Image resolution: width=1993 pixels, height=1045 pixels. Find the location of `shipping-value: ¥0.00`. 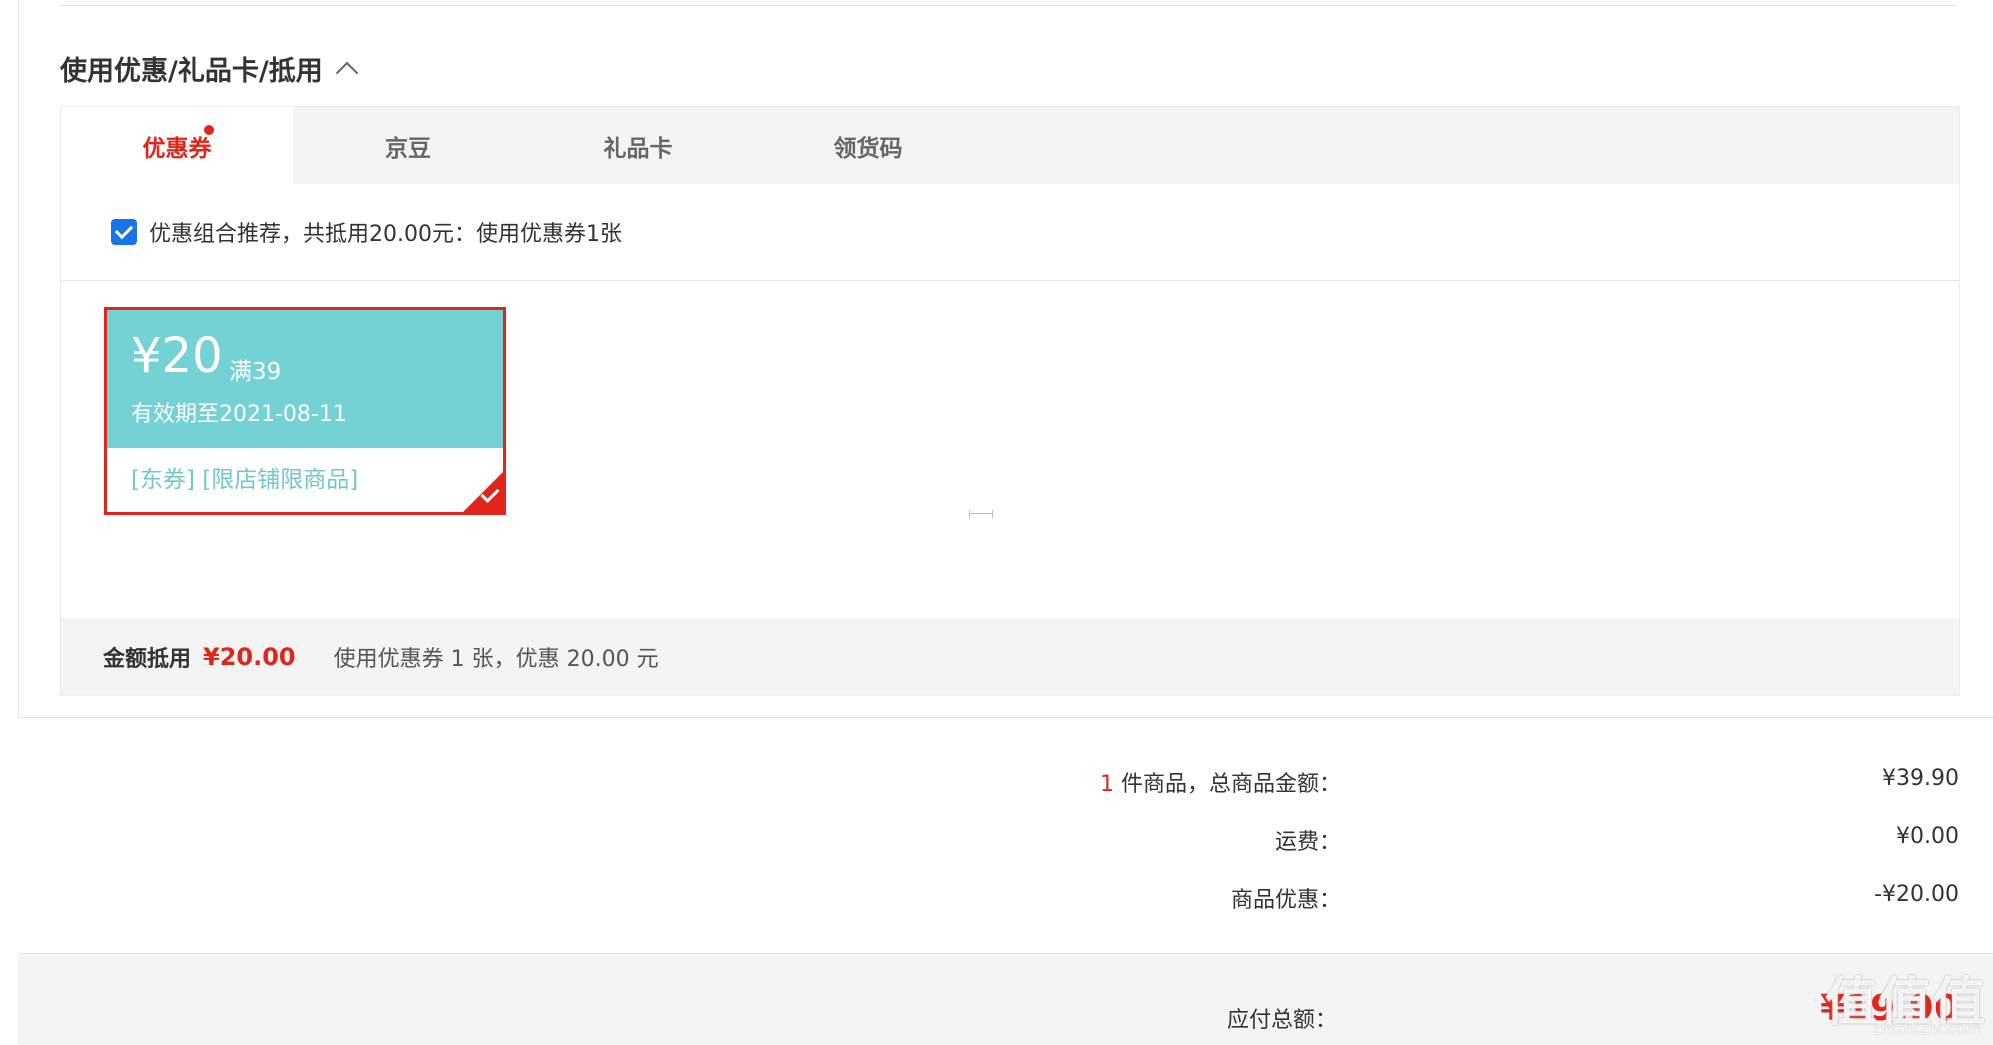

shipping-value: ¥0.00 is located at coordinates (1927, 836).